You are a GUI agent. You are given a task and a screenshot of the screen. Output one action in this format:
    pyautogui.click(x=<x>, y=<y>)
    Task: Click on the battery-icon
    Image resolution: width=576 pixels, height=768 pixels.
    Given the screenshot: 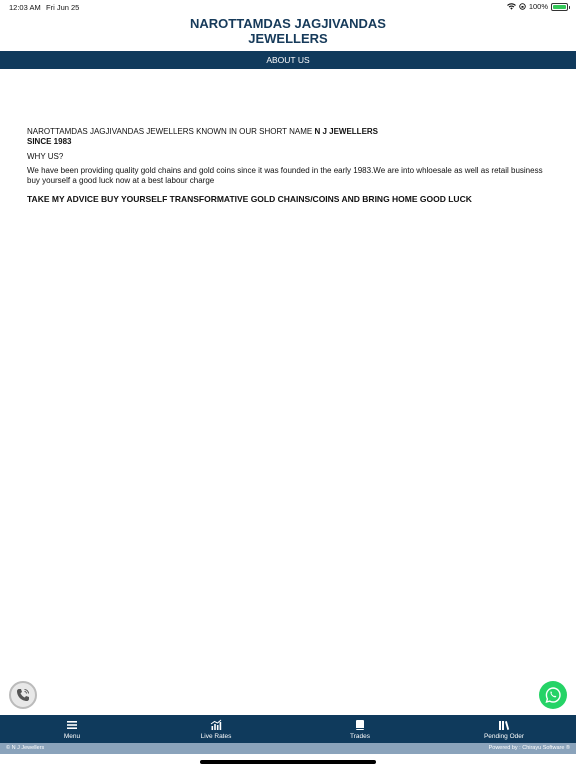 What is the action you would take?
    pyautogui.click(x=560, y=6)
    